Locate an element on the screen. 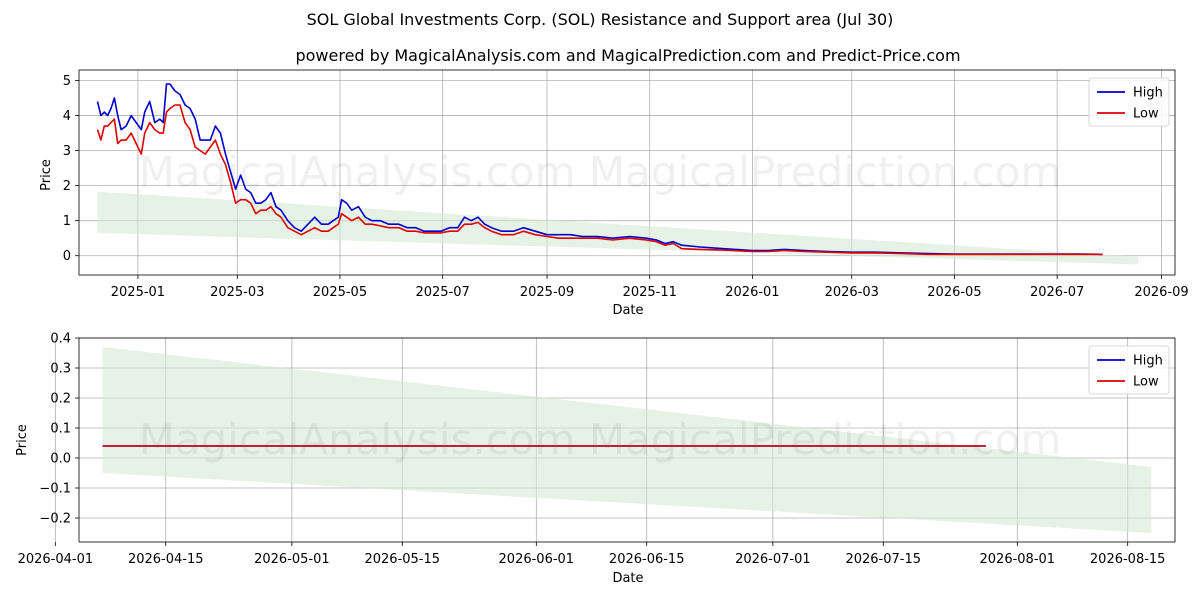 The height and width of the screenshot is (600, 1200). y-tick-label: 0.2 is located at coordinates (60, 399).